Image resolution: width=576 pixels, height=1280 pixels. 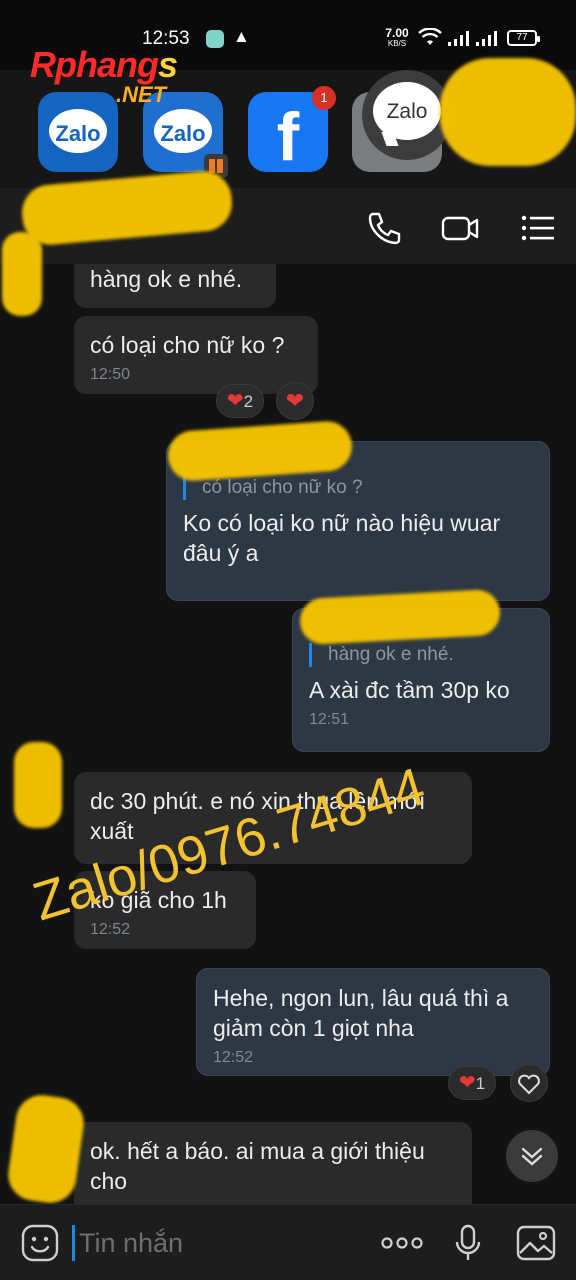 I want to click on react-heart-button, so click(x=529, y=1083).